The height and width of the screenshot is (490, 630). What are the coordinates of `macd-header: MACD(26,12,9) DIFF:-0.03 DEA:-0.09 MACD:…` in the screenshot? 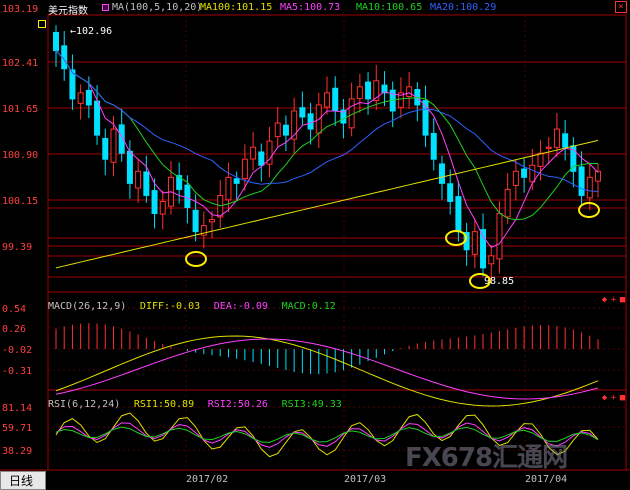 It's located at (338, 303).